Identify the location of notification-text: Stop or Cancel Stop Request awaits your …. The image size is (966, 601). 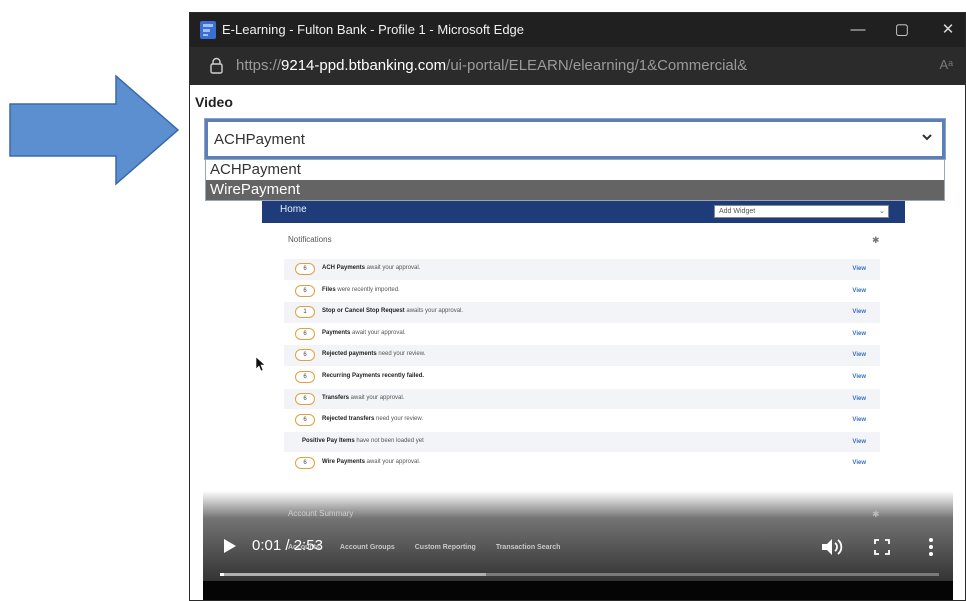
(393, 311).